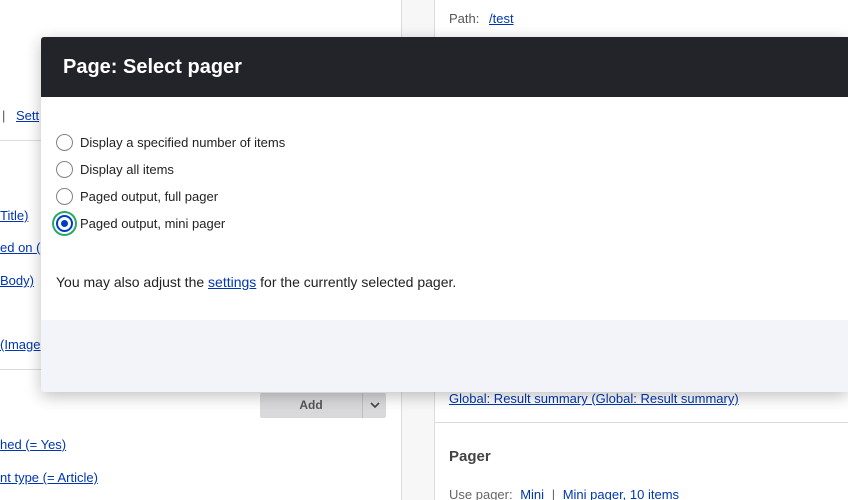  Describe the element at coordinates (481, 493) in the screenshot. I see `use-pager-label: Use pager:` at that location.